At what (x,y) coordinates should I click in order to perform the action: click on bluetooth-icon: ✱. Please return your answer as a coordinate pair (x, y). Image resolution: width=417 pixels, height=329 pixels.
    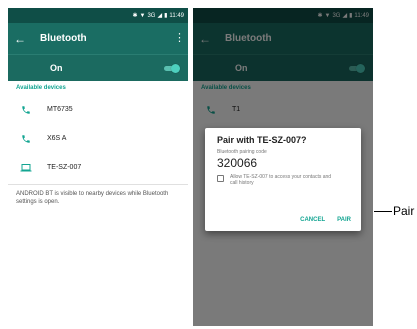
    Looking at the image, I should click on (135, 15).